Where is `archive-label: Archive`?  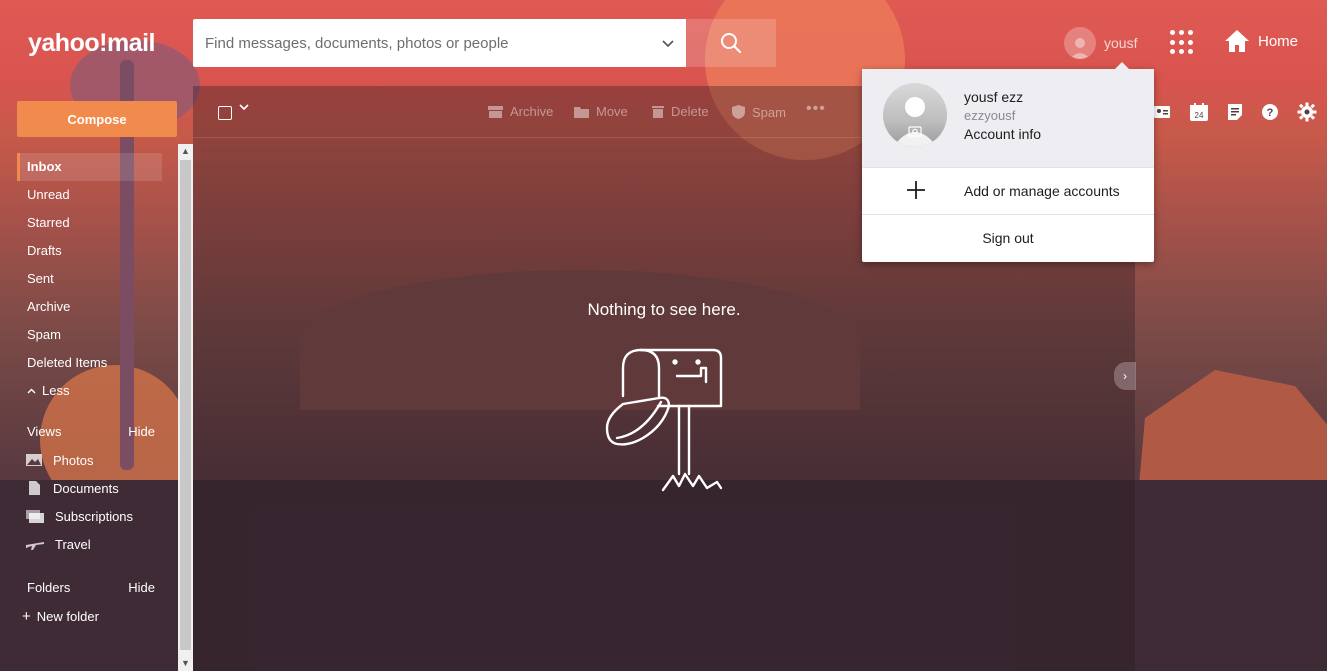 archive-label: Archive is located at coordinates (532, 111).